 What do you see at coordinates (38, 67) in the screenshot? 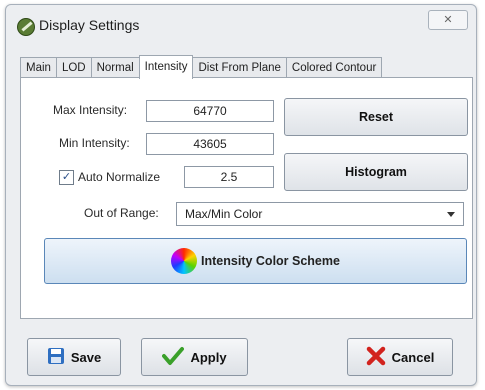
I see `tab-main: Main` at bounding box center [38, 67].